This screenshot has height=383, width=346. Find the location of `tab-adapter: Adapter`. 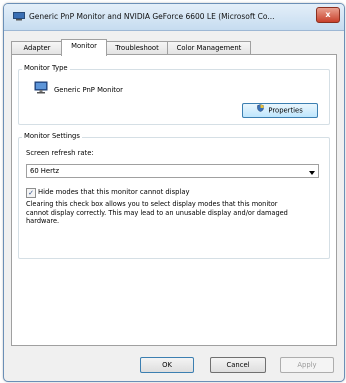

tab-adapter: Adapter is located at coordinates (37, 48).